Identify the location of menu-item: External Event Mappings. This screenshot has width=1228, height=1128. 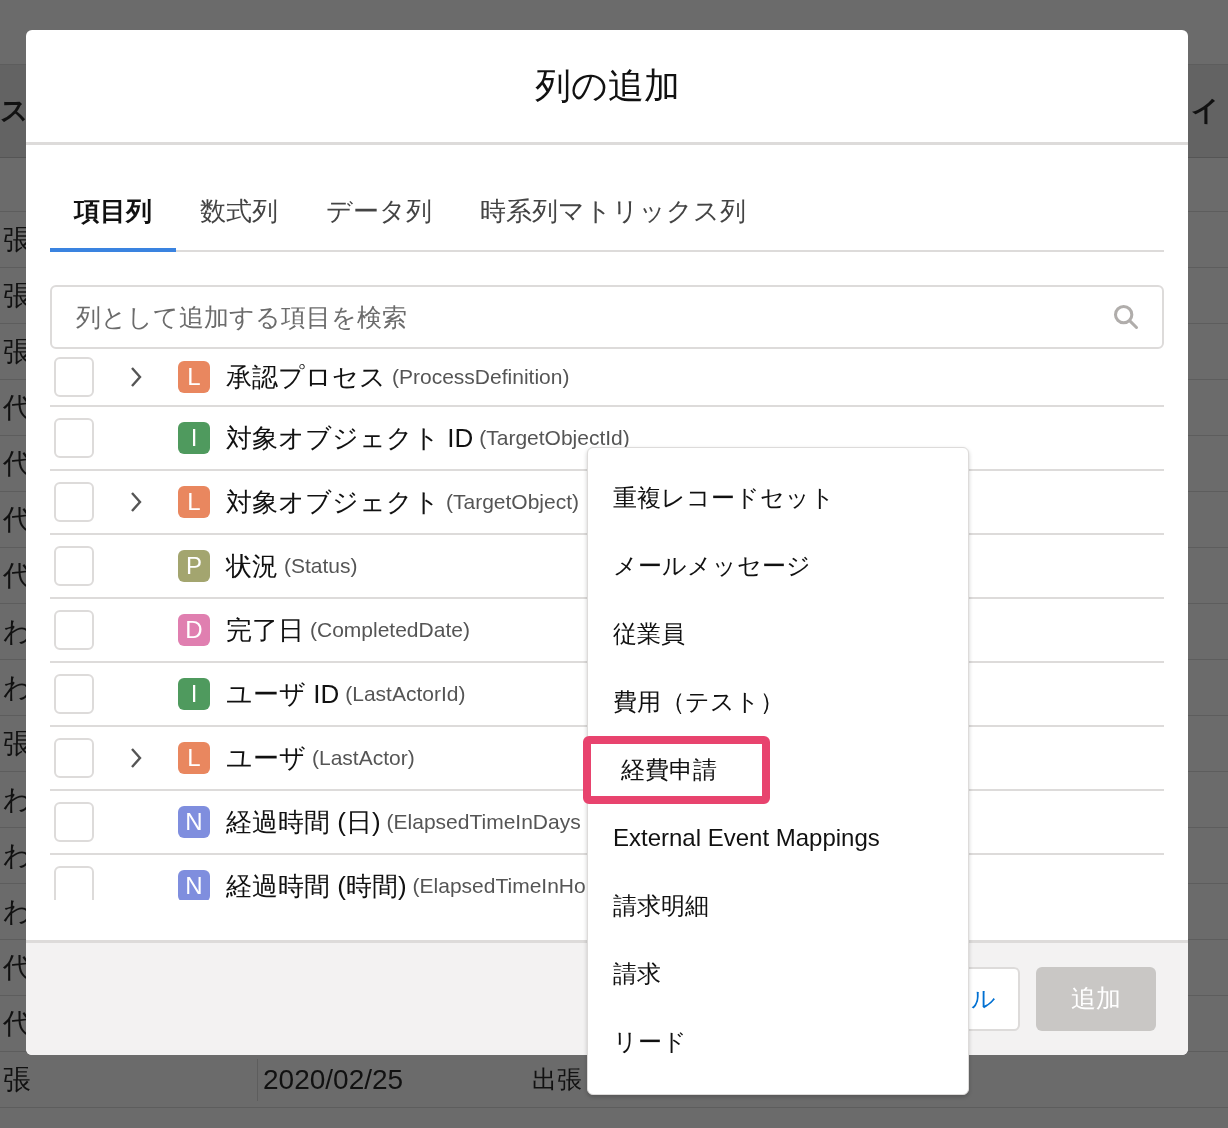
(778, 838).